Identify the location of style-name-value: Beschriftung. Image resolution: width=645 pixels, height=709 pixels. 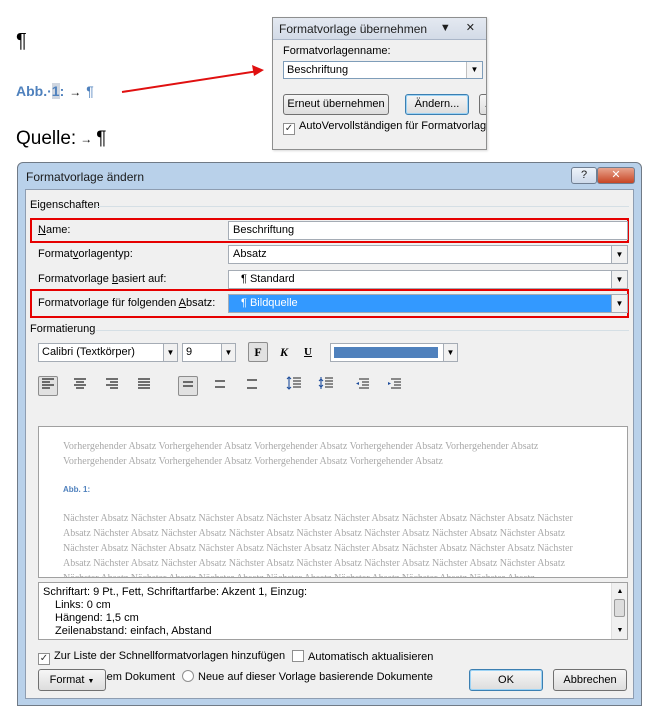
(318, 70).